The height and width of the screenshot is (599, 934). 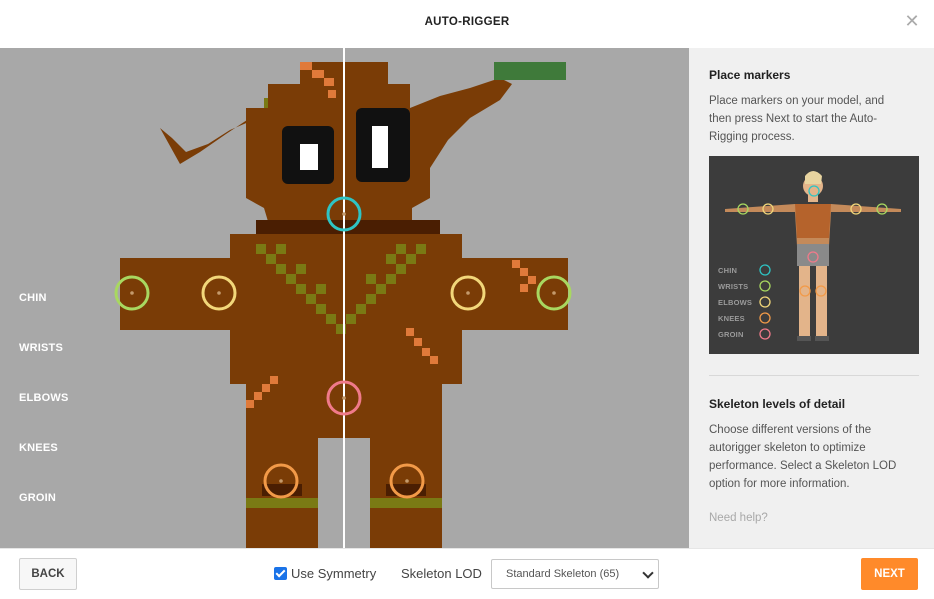 What do you see at coordinates (488, 115) in the screenshot?
I see `right-ear` at bounding box center [488, 115].